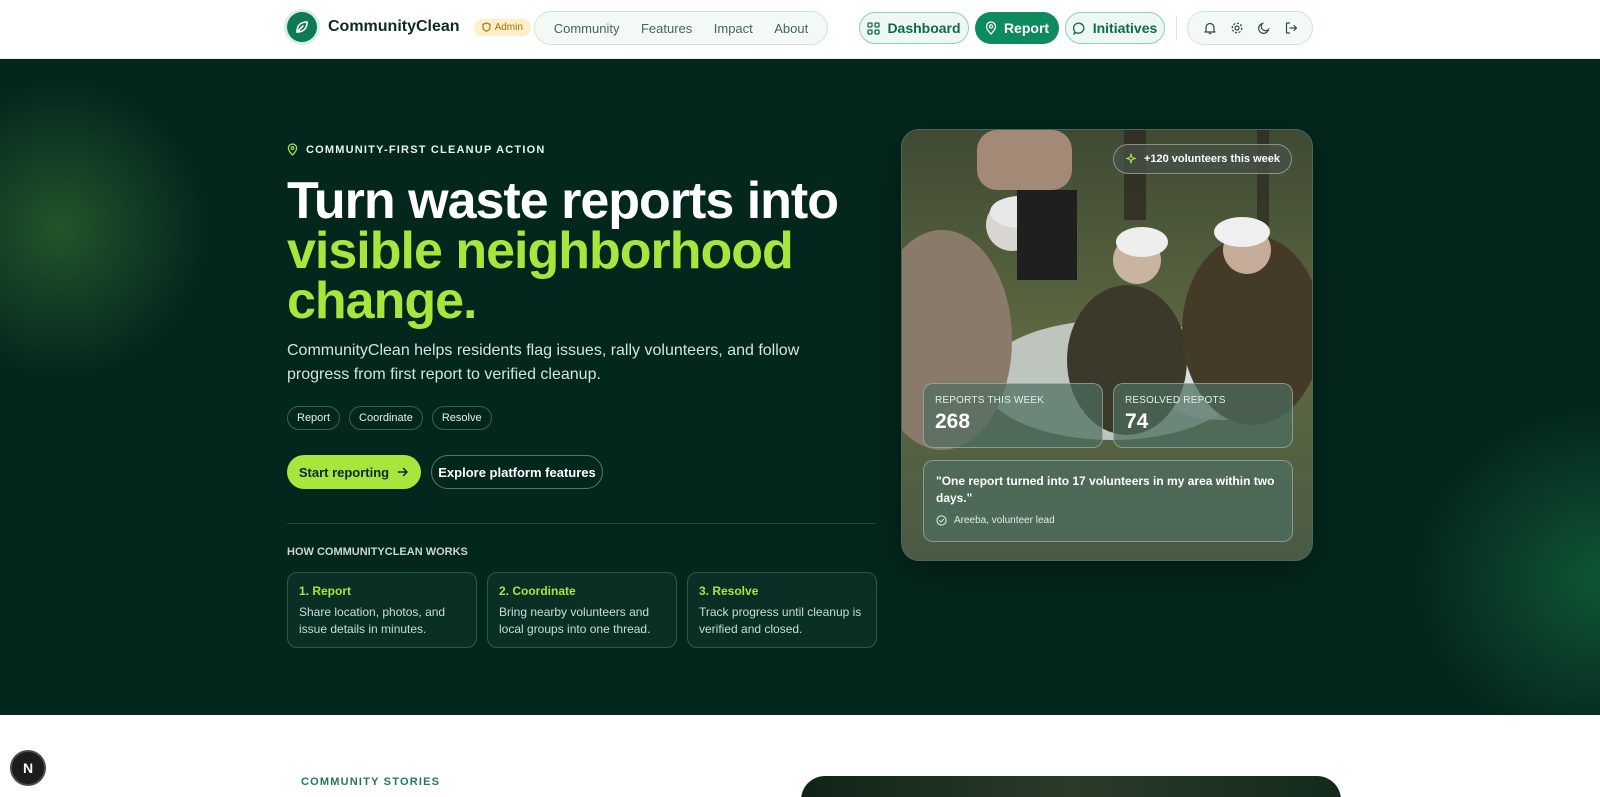  I want to click on hero-chips: Report Coordinate Resolve, so click(389, 418).